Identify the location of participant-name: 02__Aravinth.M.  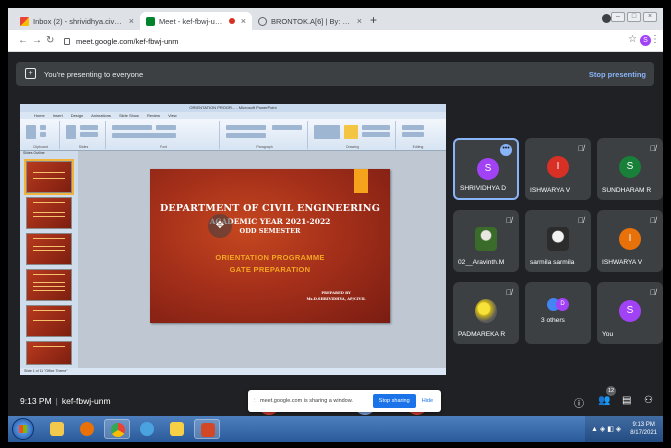
(481, 262).